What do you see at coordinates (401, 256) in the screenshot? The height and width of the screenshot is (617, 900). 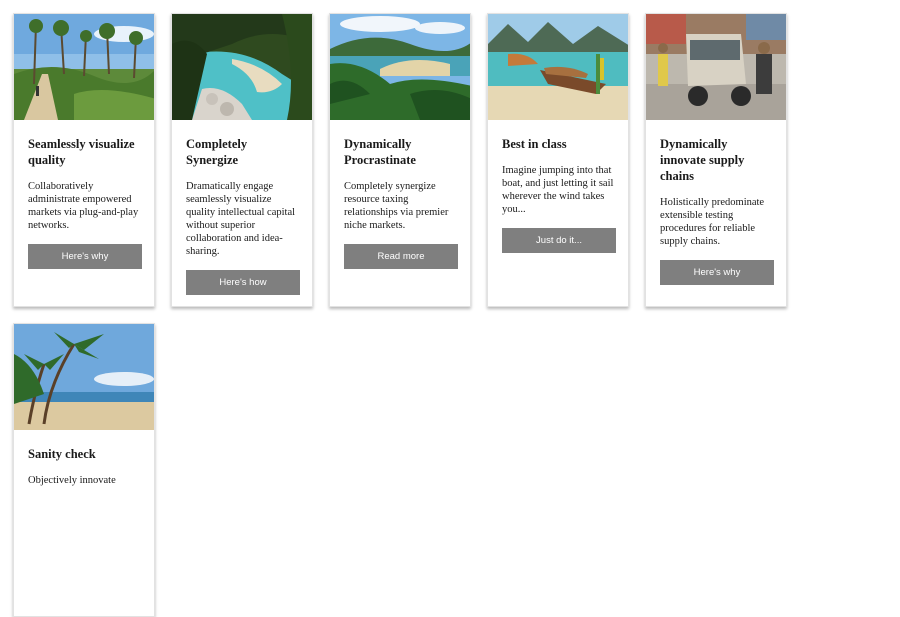 I see `read-more-button: Read more` at bounding box center [401, 256].